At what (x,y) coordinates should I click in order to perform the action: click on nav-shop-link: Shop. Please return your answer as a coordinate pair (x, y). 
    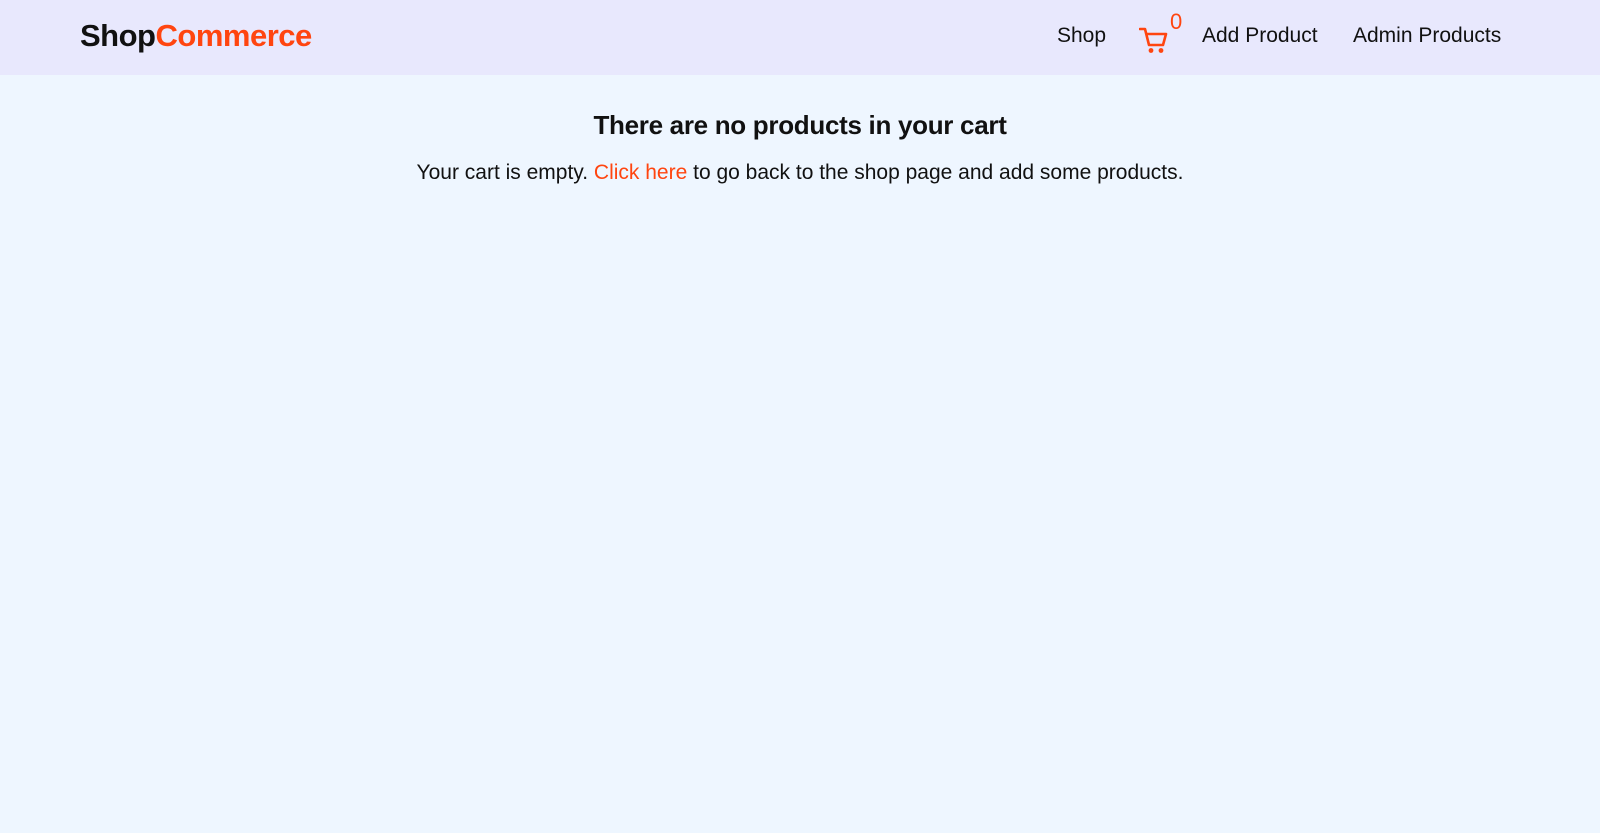
    Looking at the image, I should click on (1081, 36).